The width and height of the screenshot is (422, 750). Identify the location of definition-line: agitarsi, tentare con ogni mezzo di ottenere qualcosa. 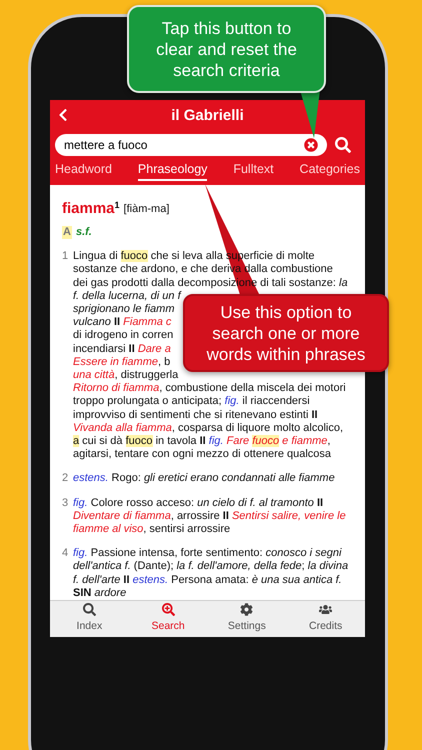
(202, 455).